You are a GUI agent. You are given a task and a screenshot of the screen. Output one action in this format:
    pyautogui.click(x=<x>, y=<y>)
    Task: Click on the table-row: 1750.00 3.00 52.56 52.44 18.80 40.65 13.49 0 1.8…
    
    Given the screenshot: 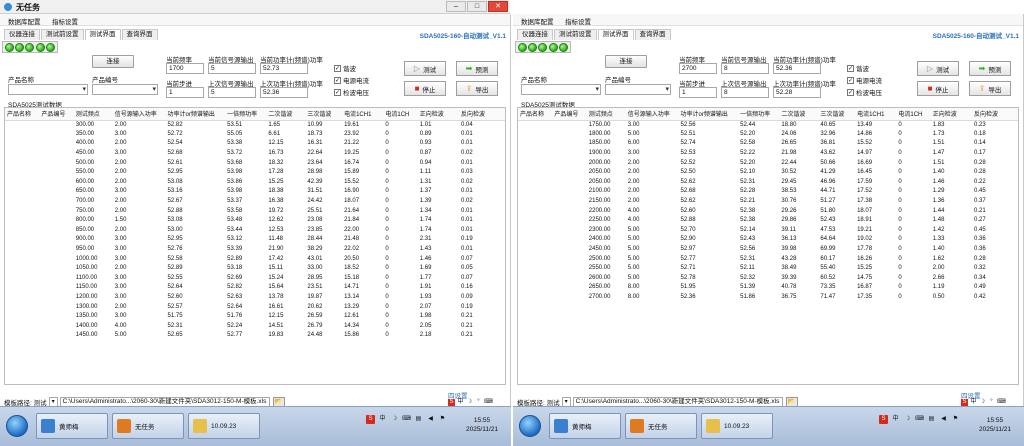 What is the action you would take?
    pyautogui.click(x=768, y=125)
    